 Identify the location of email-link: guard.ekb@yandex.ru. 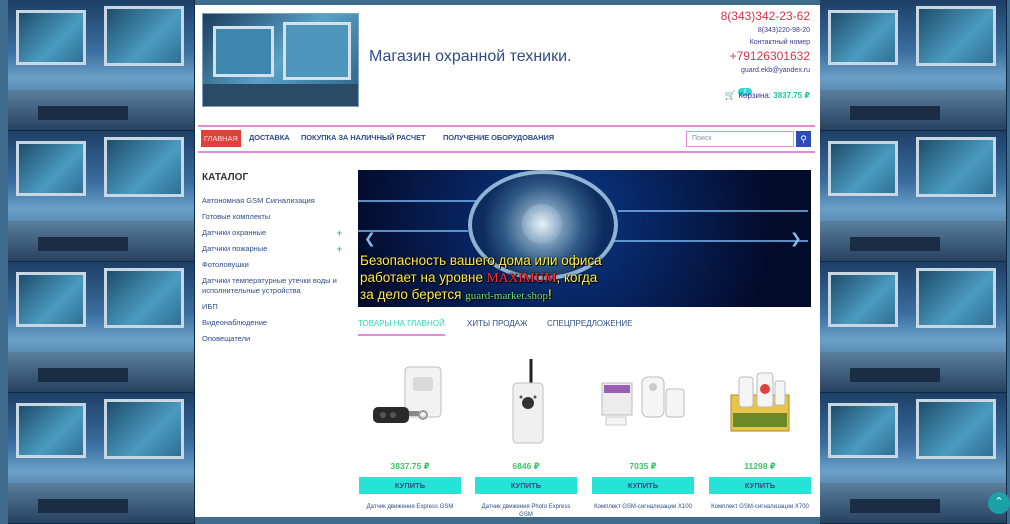
(765, 70).